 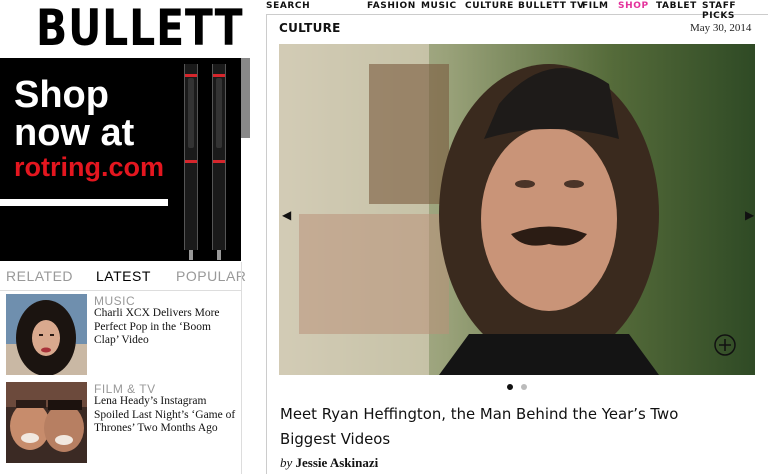 I want to click on article-category: FILM & TV, so click(x=125, y=389).